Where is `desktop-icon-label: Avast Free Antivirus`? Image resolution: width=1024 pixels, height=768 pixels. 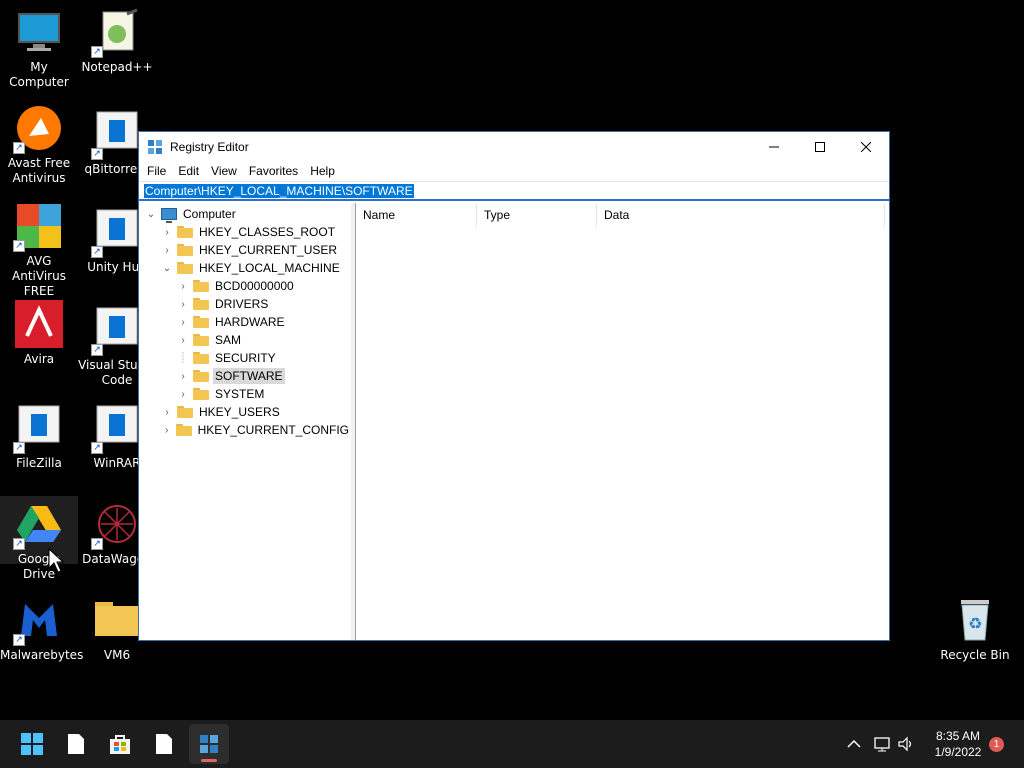
desktop-icon-label: Avast Free Antivirus is located at coordinates (39, 170).